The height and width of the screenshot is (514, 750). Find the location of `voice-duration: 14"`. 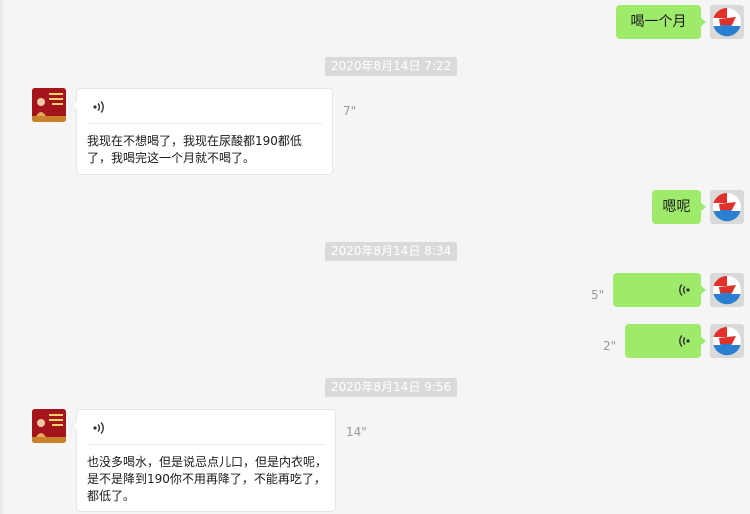

voice-duration: 14" is located at coordinates (356, 432).